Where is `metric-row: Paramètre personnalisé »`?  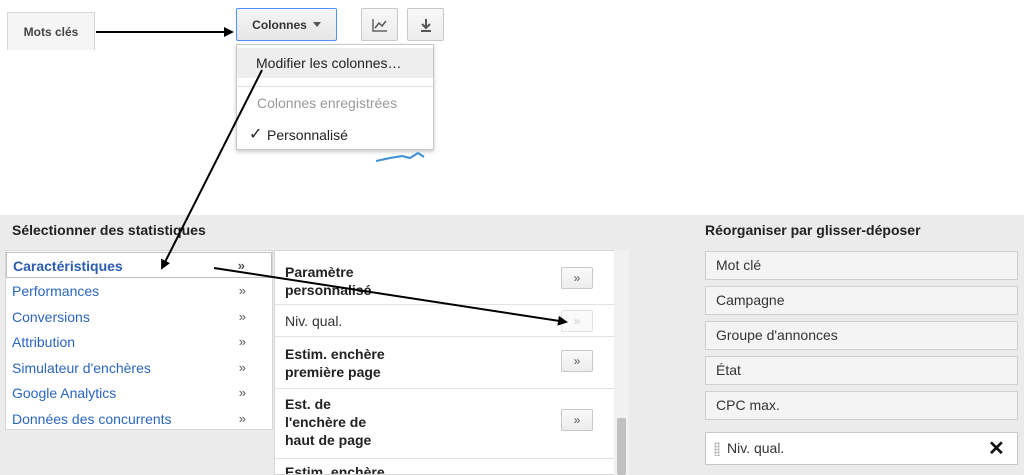 metric-row: Paramètre personnalisé » is located at coordinates (445, 278).